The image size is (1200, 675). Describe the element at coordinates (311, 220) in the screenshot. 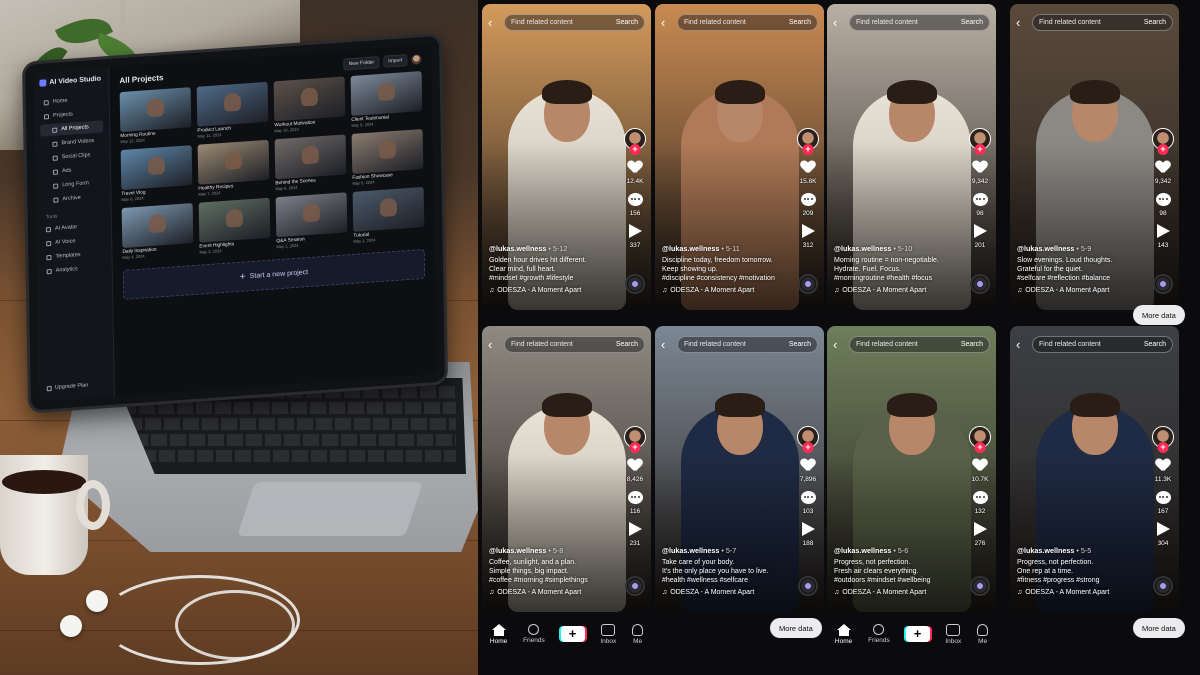

I see `project-card: Q&A Session May 2, 2024` at that location.